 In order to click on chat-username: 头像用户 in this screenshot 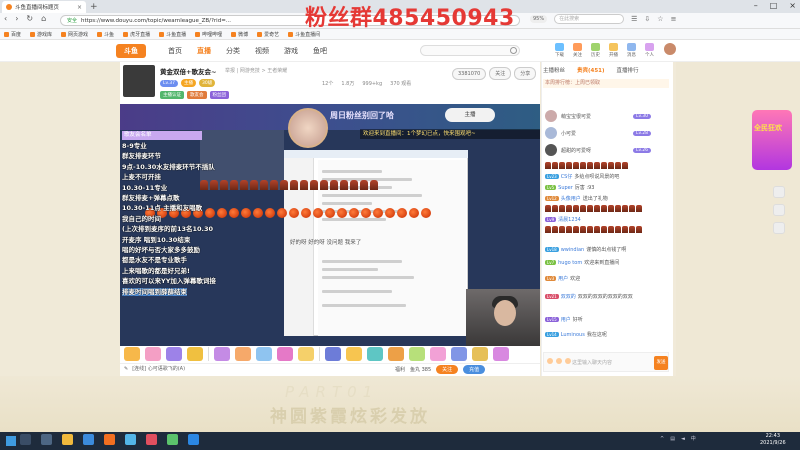, I will do `click(571, 198)`.